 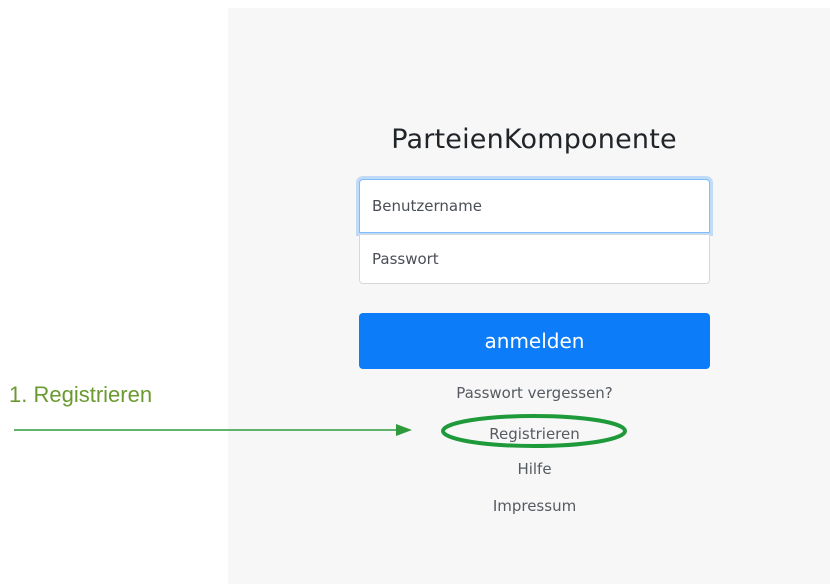 I want to click on password-input, so click(x=534, y=259).